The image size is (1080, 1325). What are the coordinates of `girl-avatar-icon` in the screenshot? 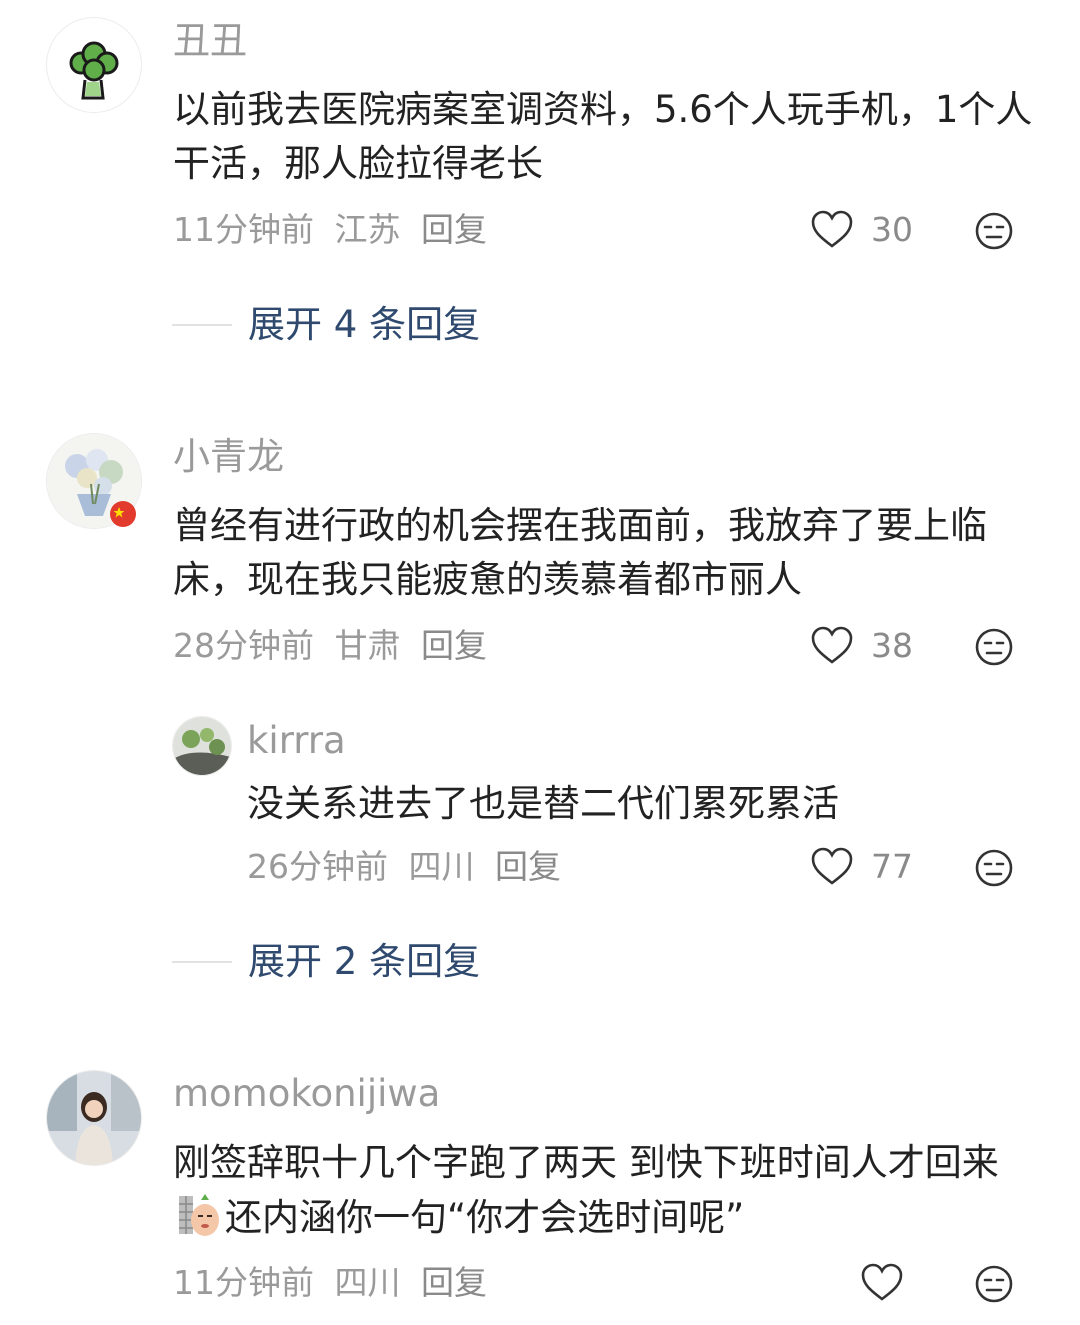 It's located at (94, 1118).